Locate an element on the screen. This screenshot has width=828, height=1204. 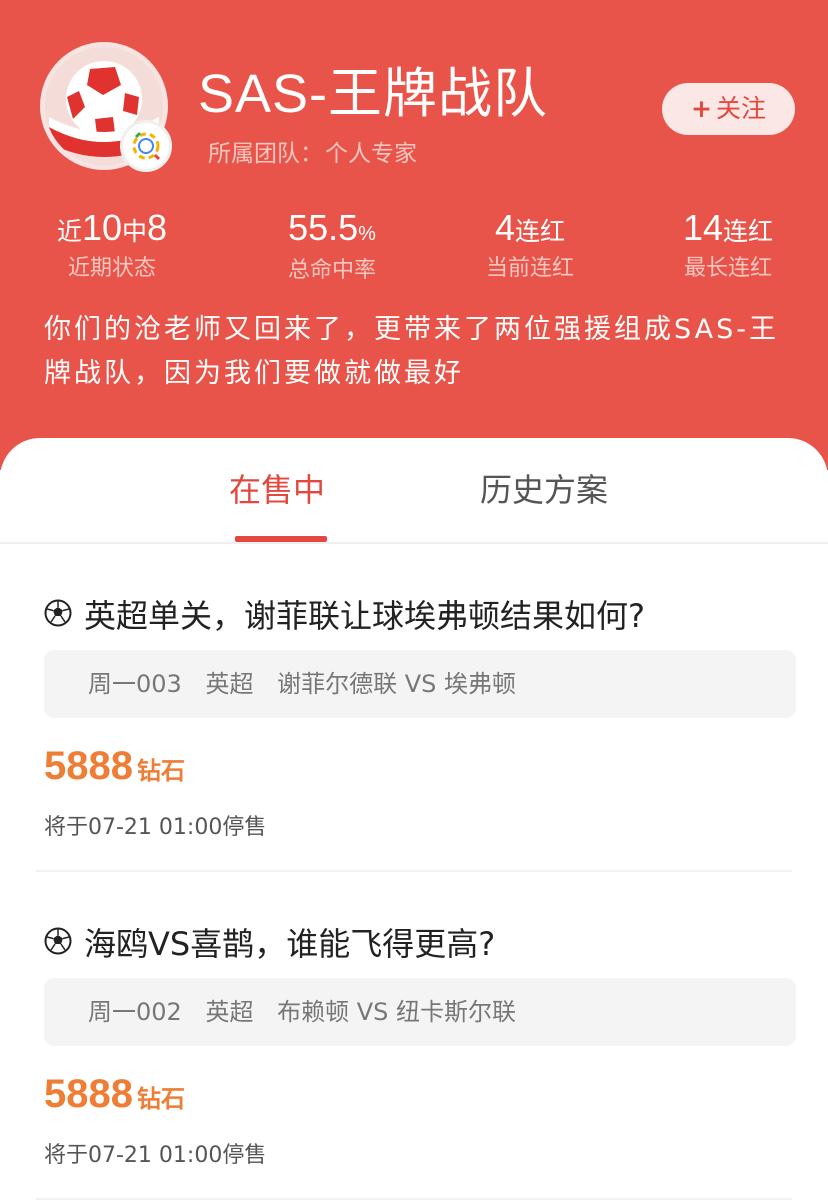
stat-recent: 近10中8 近期状态 is located at coordinates (112, 245).